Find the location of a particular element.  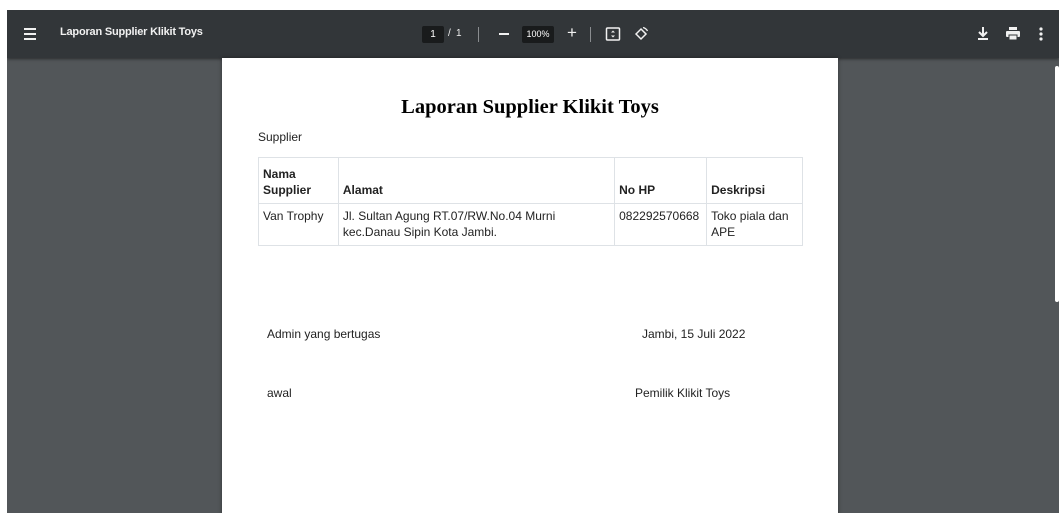

zoom-level-input: 100% is located at coordinates (538, 34).